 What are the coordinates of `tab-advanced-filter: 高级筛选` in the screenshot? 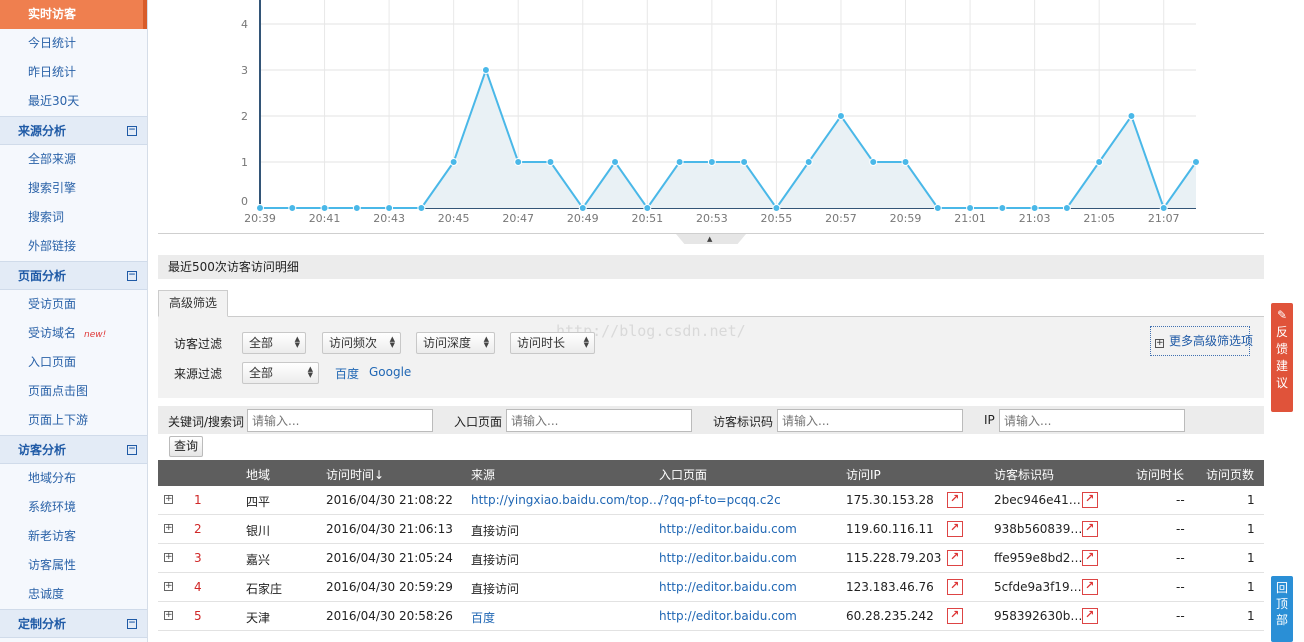 It's located at (193, 303).